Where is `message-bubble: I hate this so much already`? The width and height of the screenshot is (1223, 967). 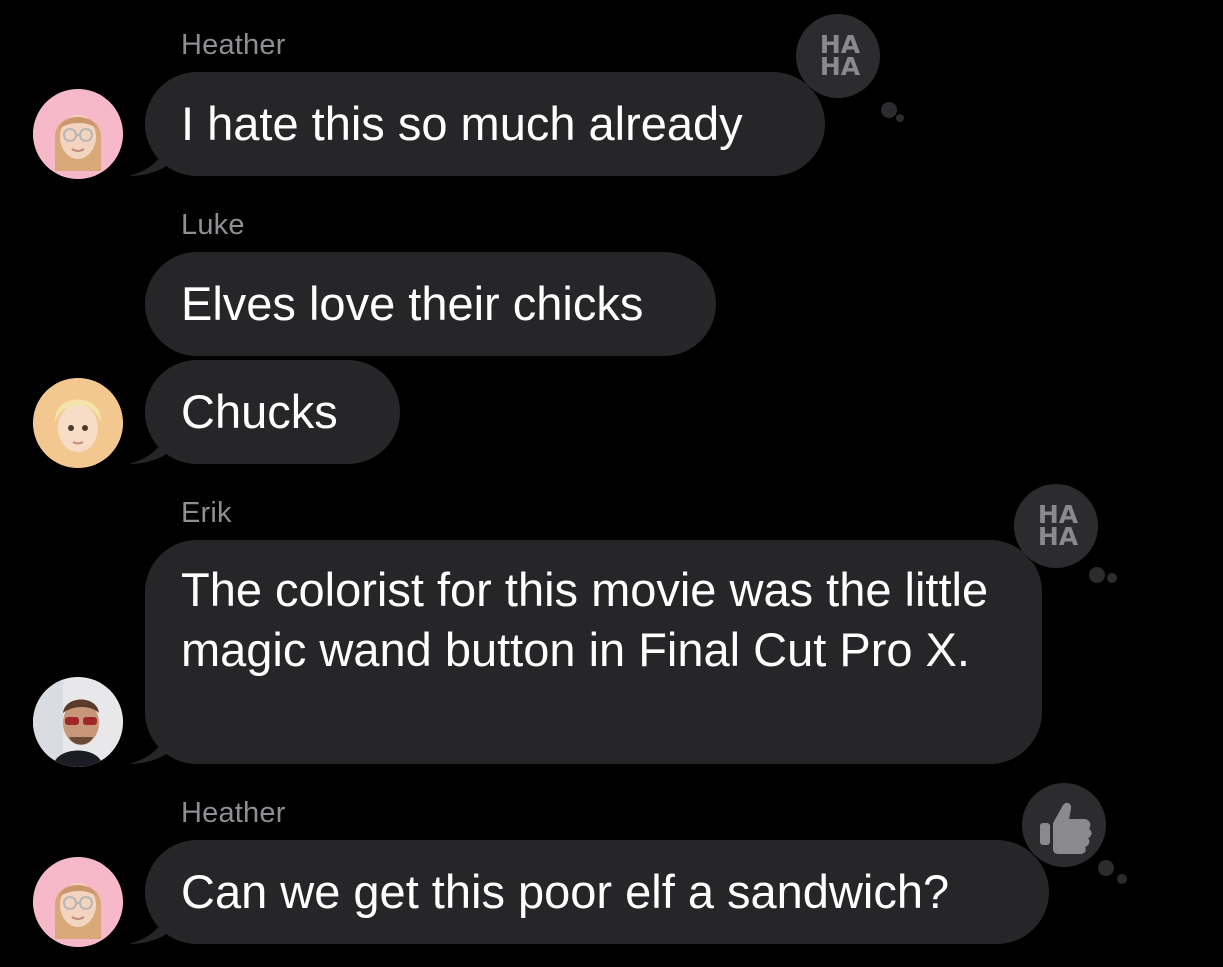
message-bubble: I hate this so much already is located at coordinates (477, 124).